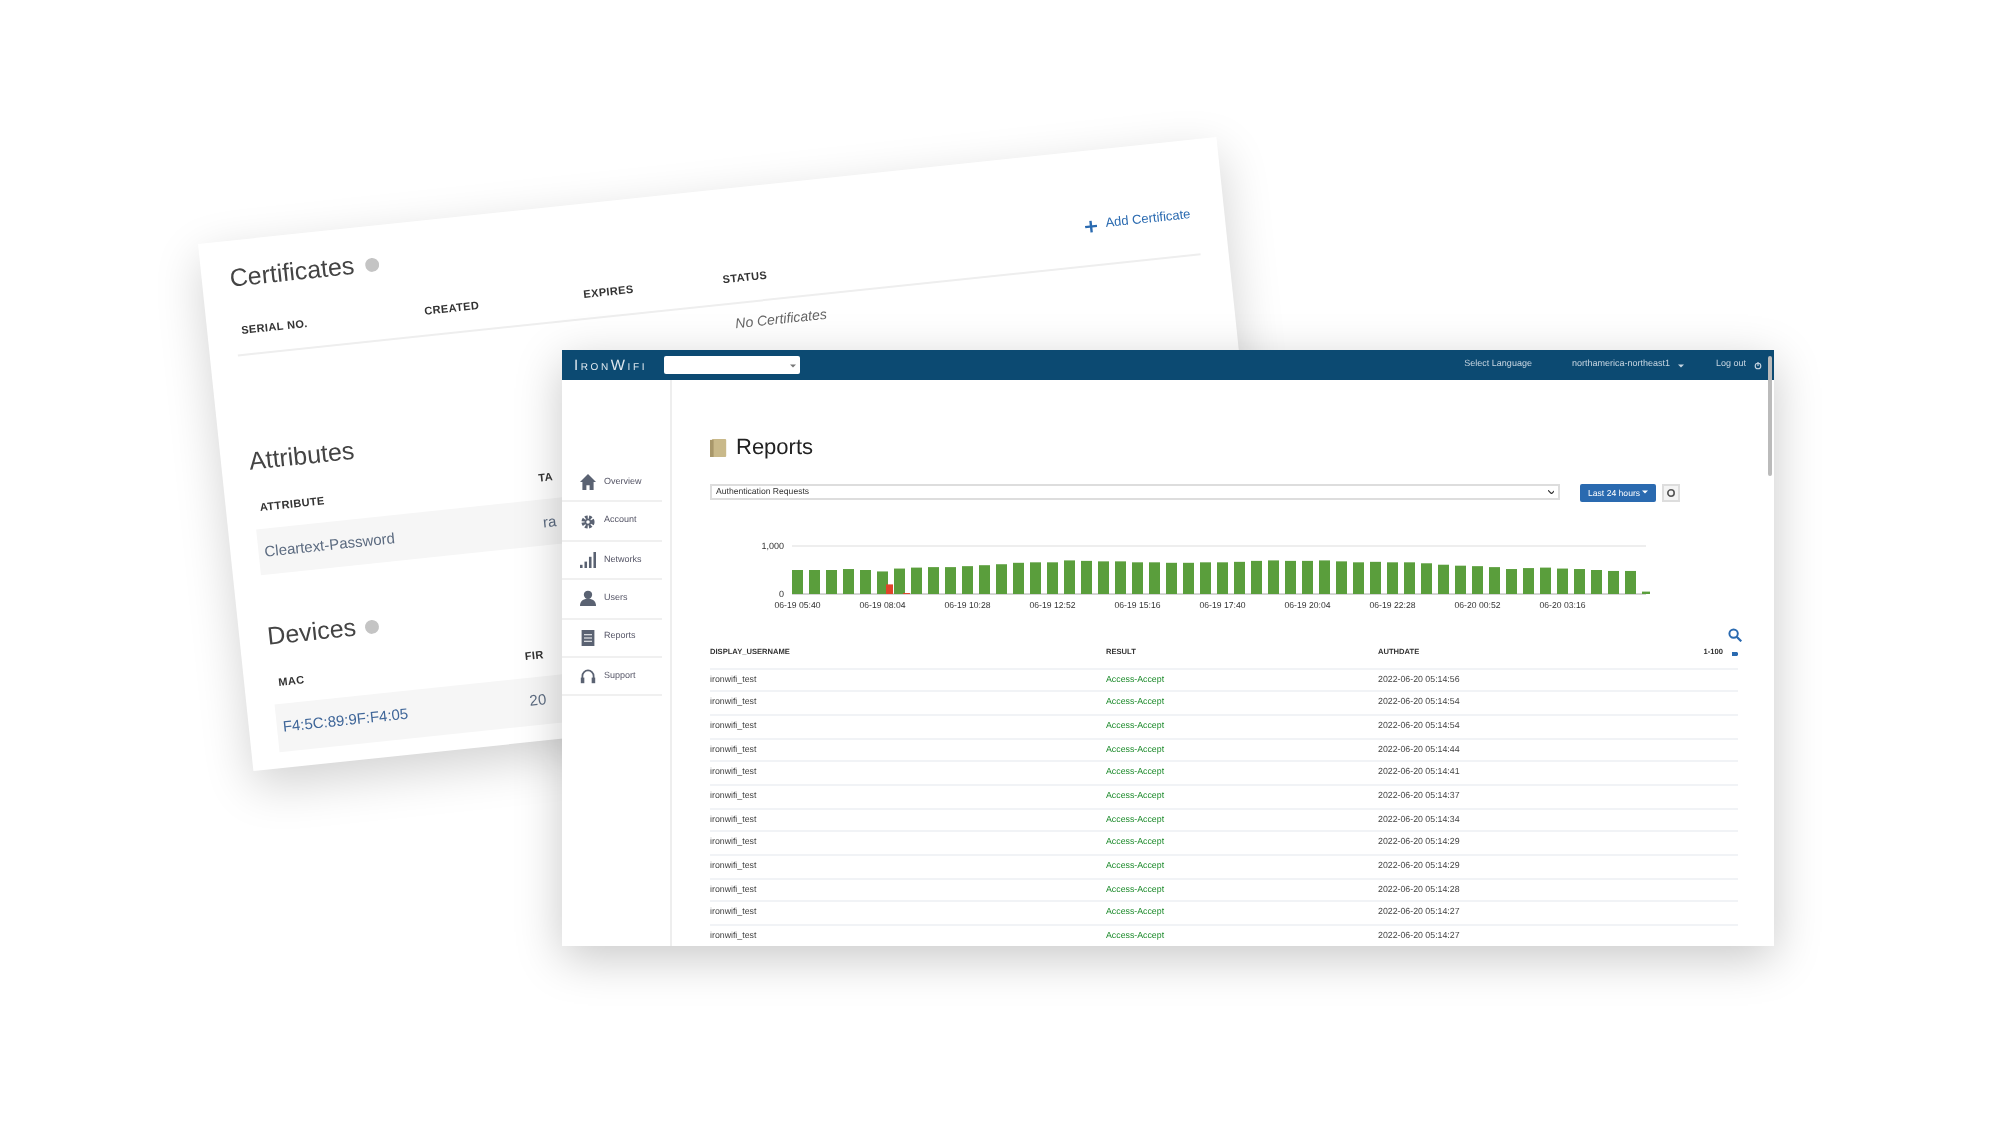  I want to click on section-title: Devices, so click(311, 634).